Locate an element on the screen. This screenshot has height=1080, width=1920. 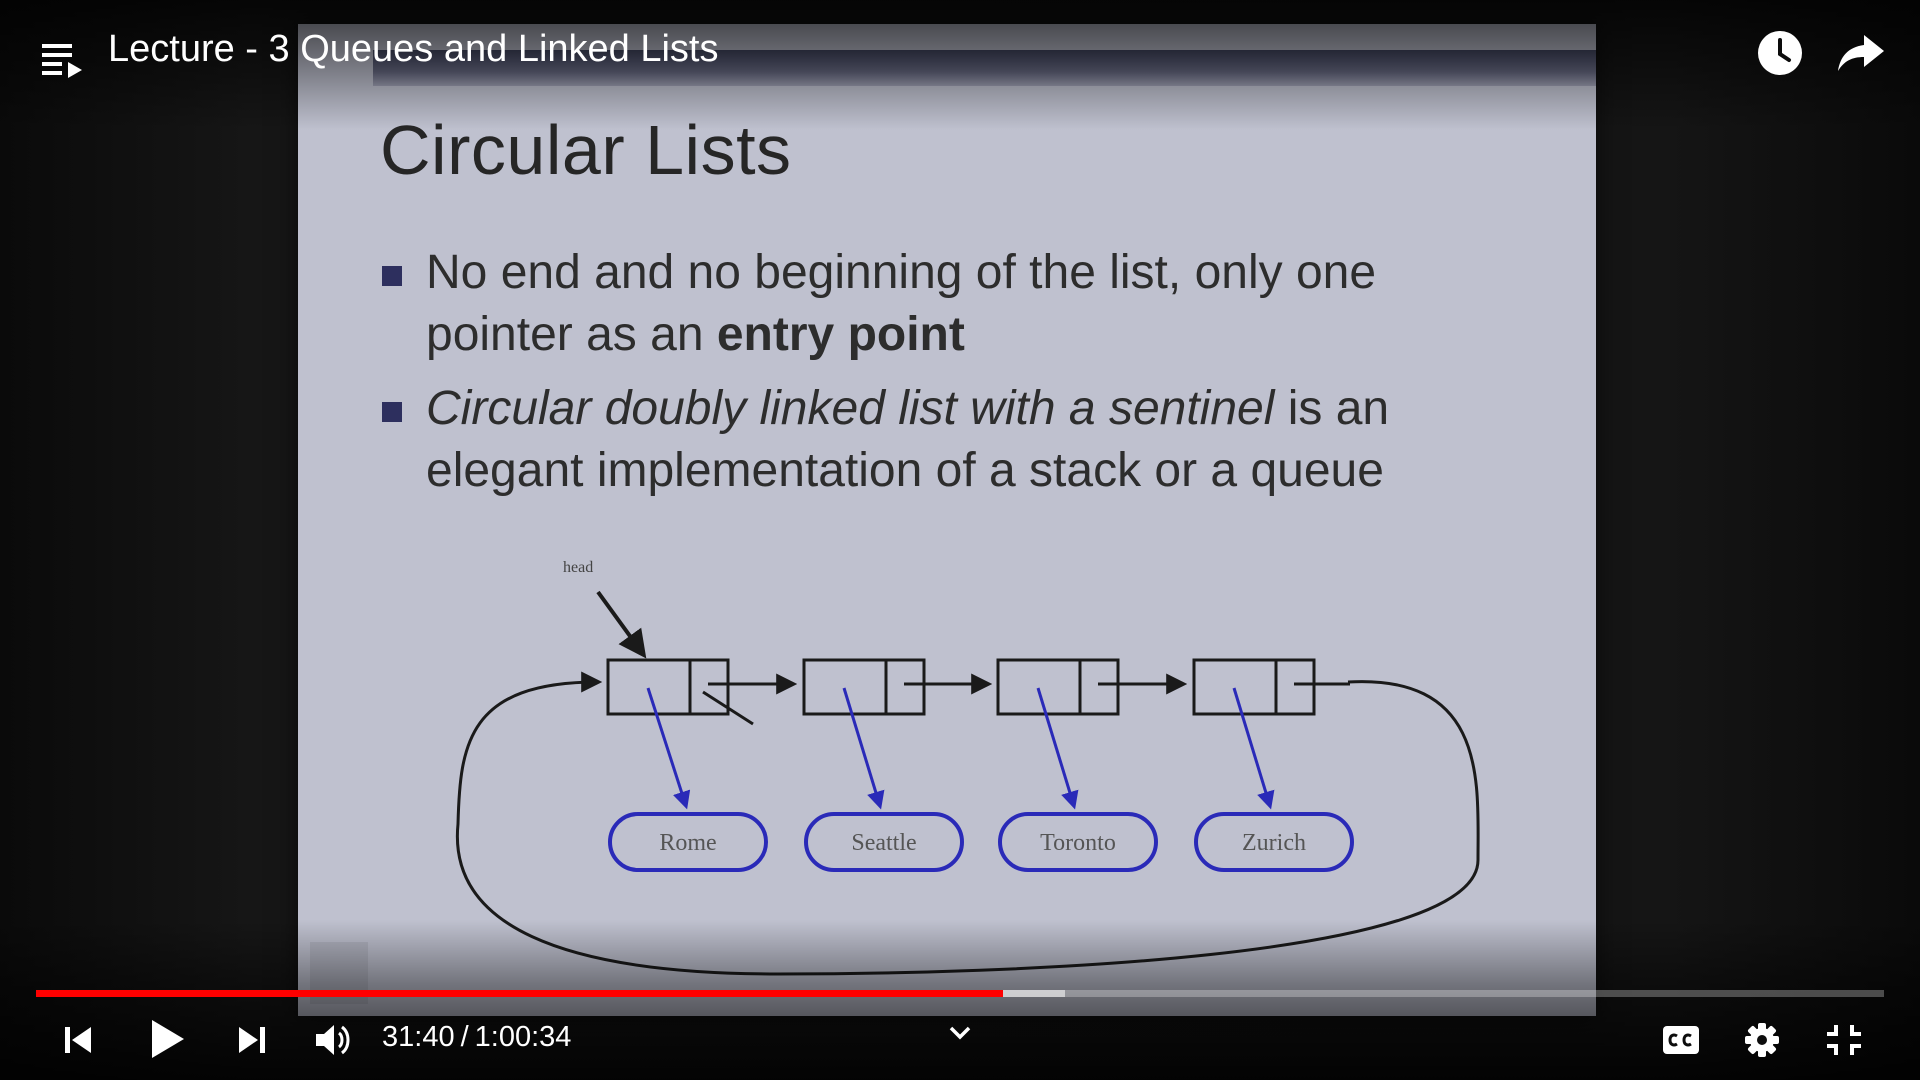
duration: 1:00:34 is located at coordinates (523, 1037).